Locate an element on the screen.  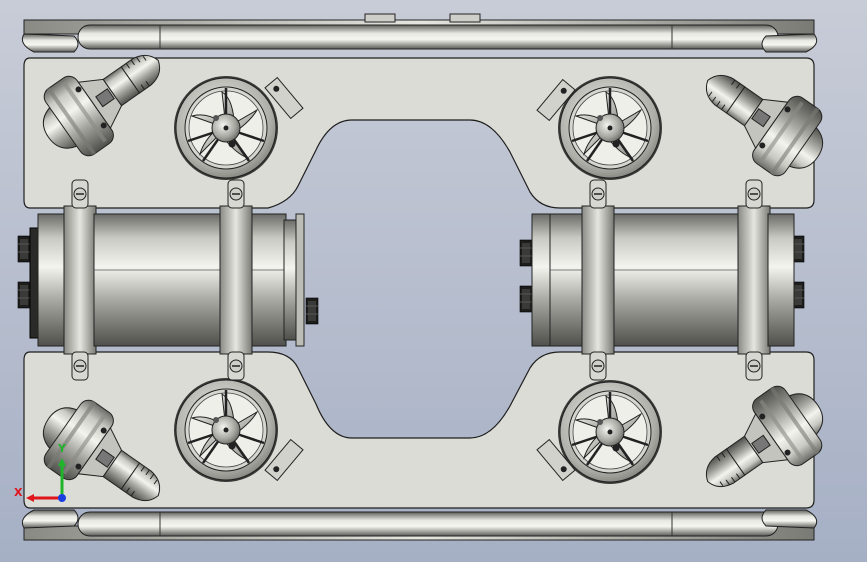
vertical-thruster-tl is located at coordinates (226, 128).